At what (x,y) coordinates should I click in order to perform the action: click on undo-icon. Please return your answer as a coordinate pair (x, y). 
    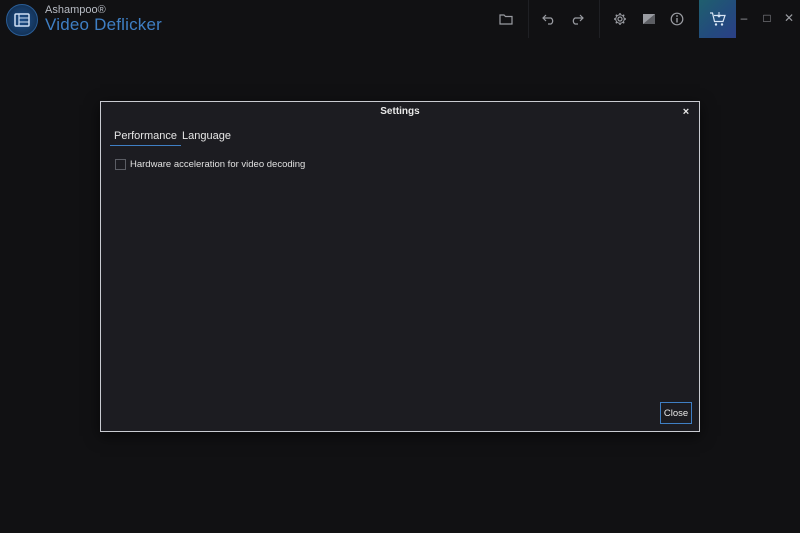
    Looking at the image, I should click on (549, 19).